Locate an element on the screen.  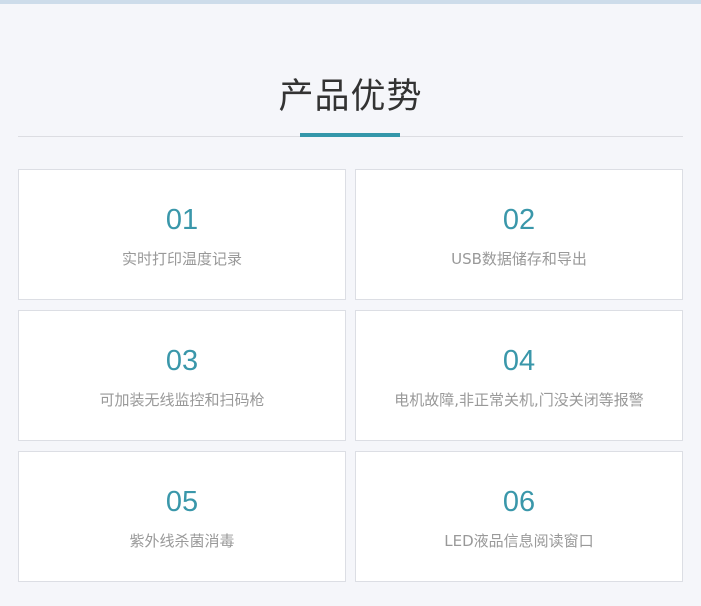
feature-card-1: 01 实时打印温度记录 is located at coordinates (182, 234).